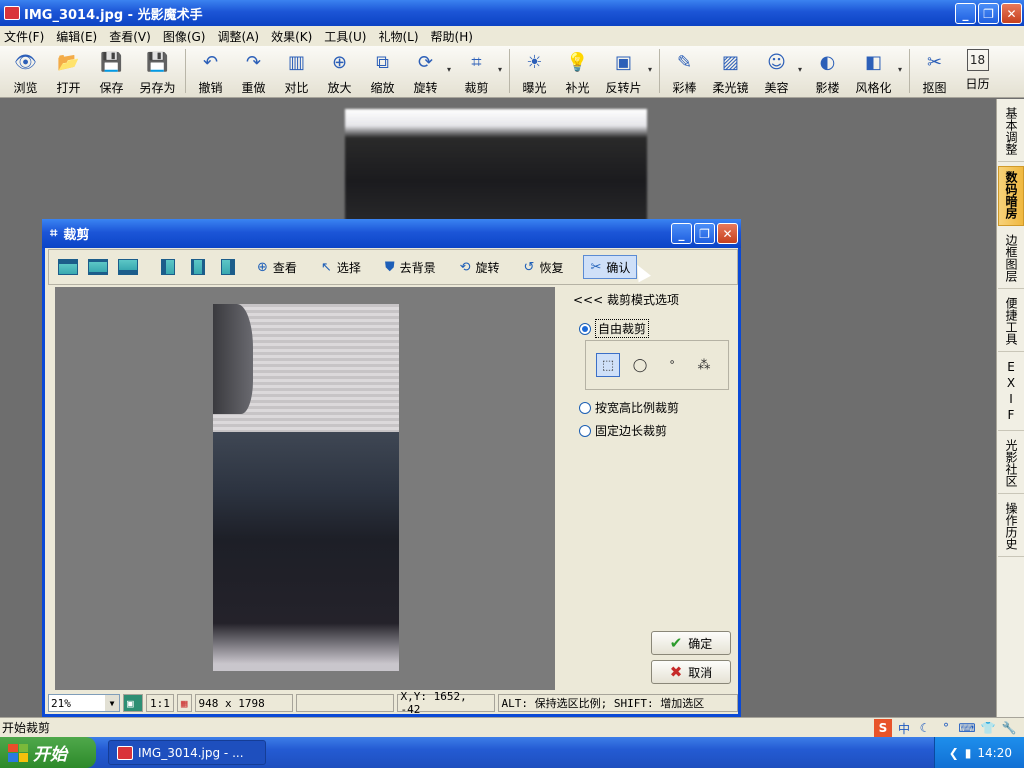 This screenshot has height=768, width=1024. What do you see at coordinates (160, 703) in the screenshot?
I see `actual-size-button: 1:1` at bounding box center [160, 703].